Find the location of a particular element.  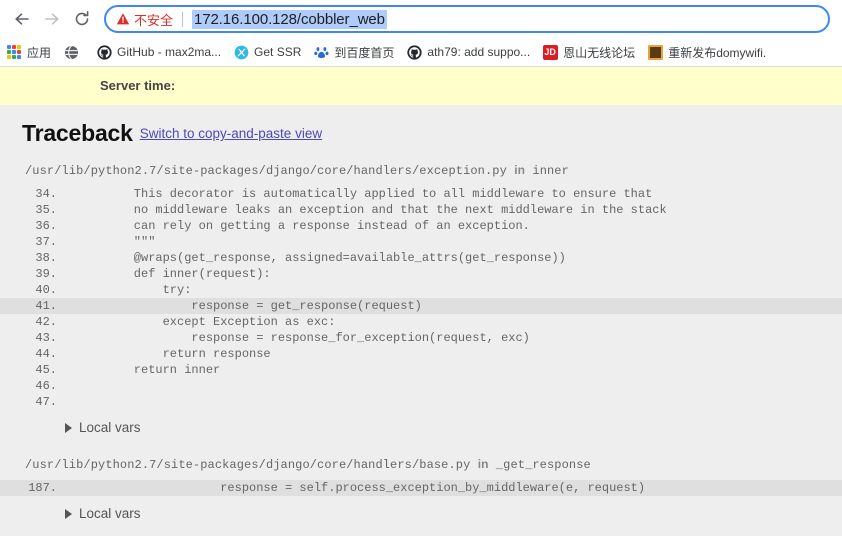

line-number: 47 is located at coordinates (42, 402).